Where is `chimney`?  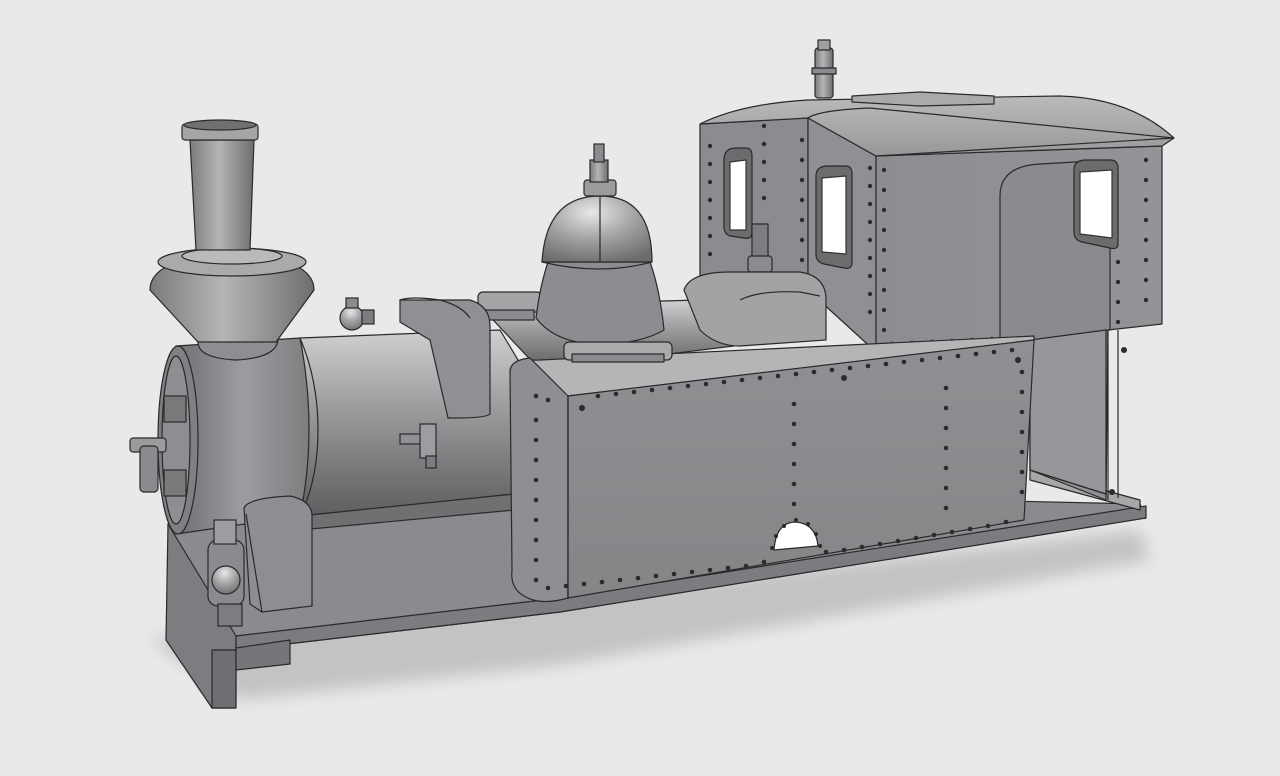
chimney is located at coordinates (232, 240).